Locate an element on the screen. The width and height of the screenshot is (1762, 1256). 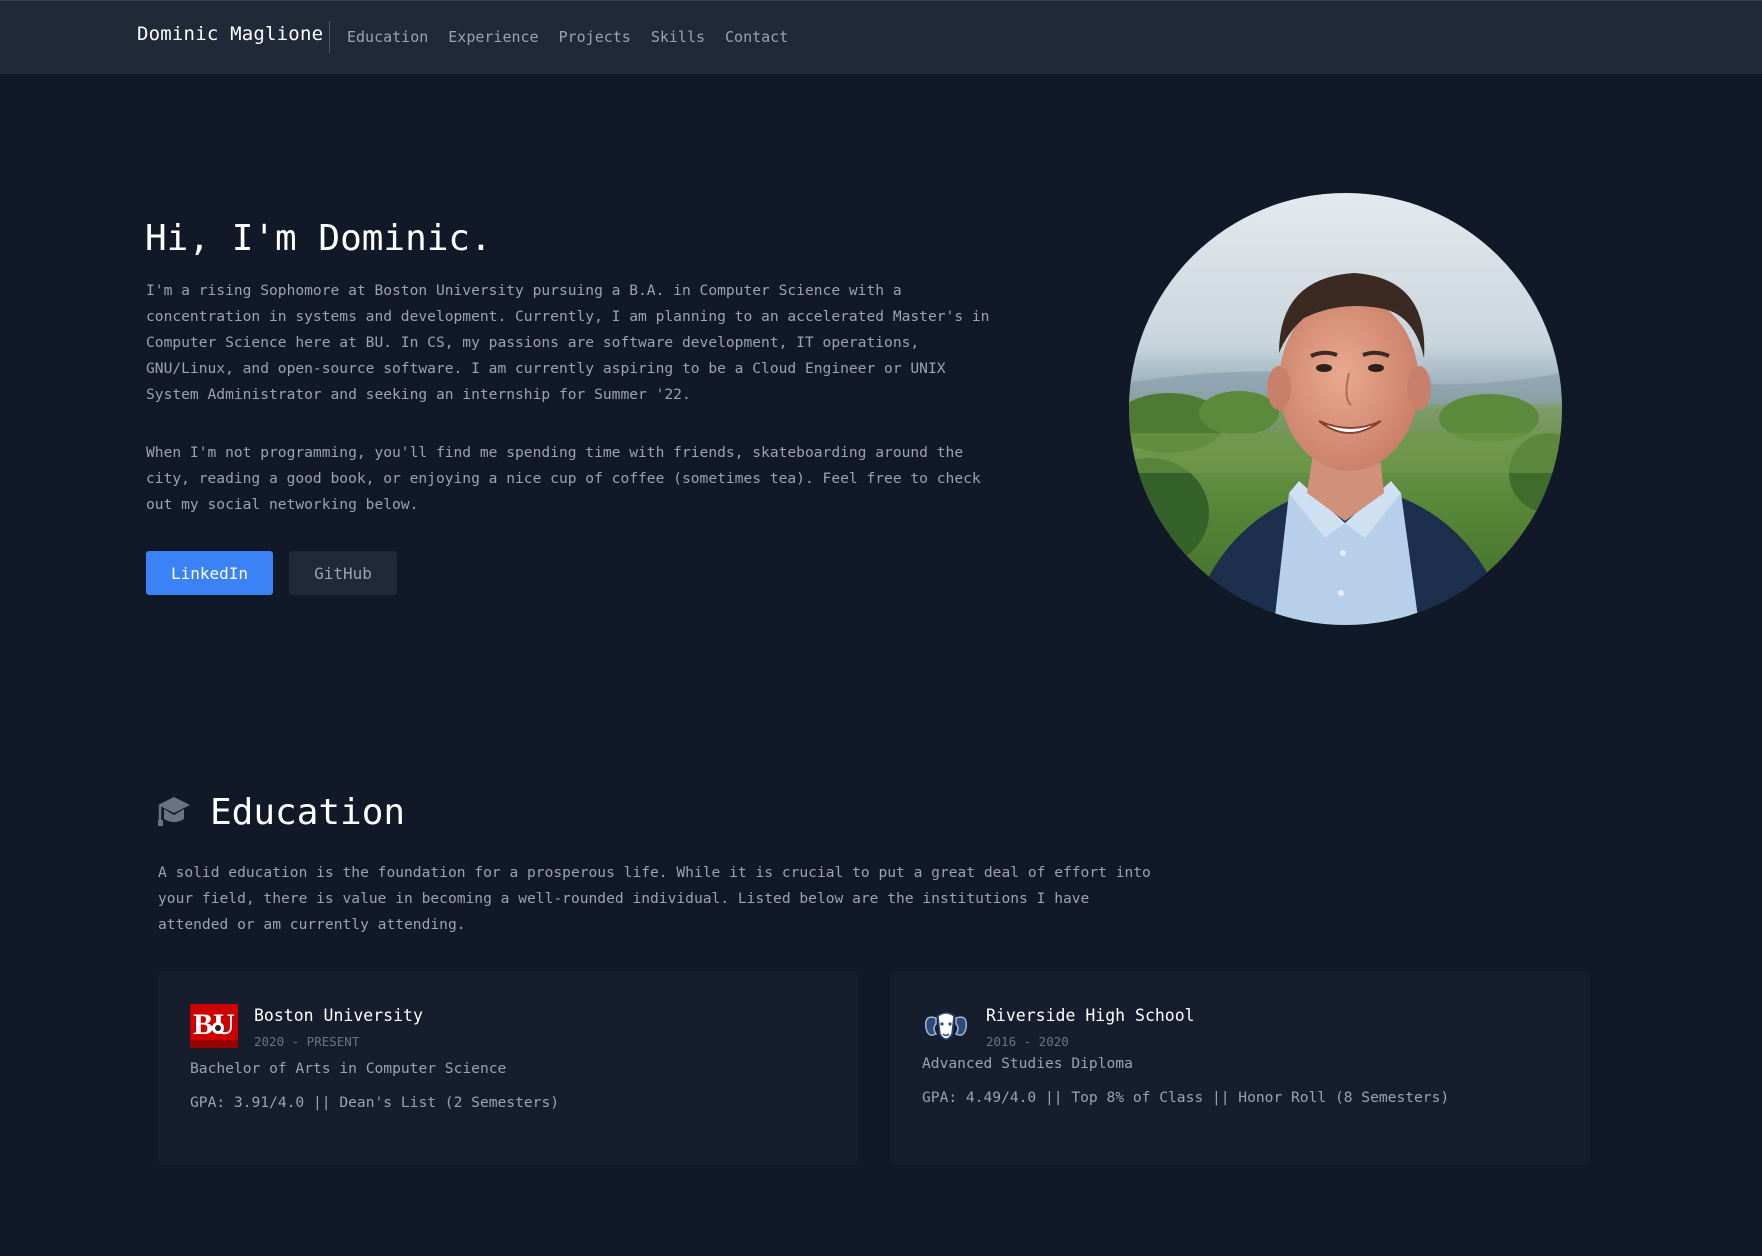
brand-name: Dominic Maglione is located at coordinates (230, 34).